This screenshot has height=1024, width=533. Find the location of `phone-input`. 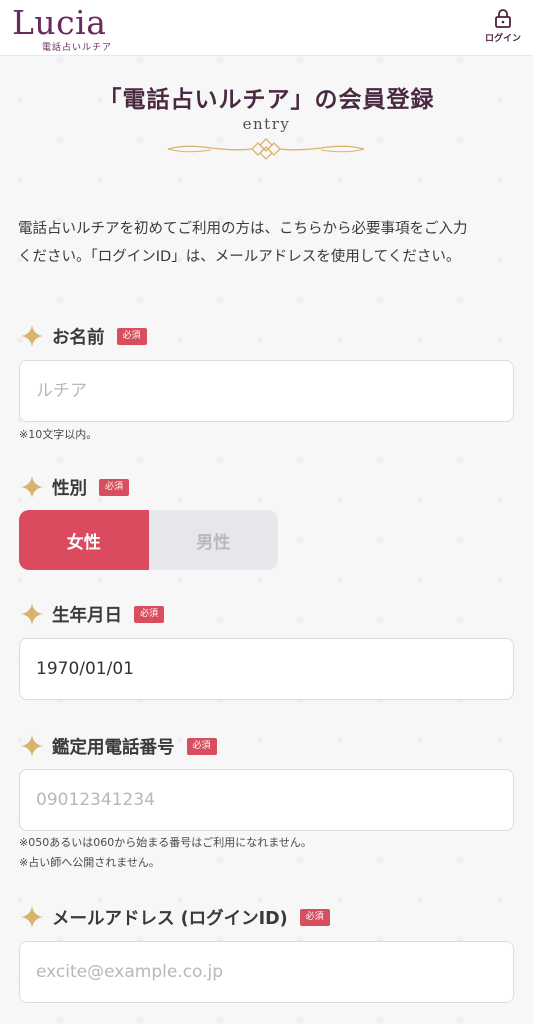

phone-input is located at coordinates (266, 800).